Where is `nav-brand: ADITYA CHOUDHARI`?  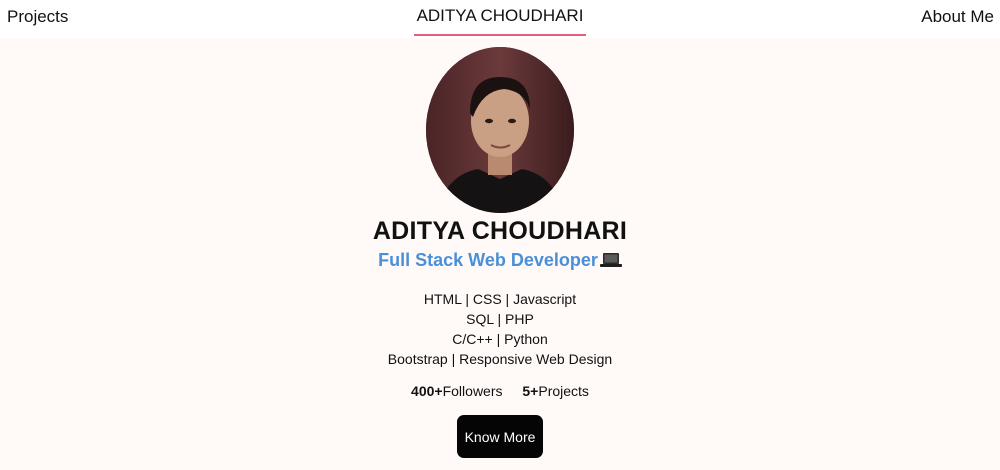 nav-brand: ADITYA CHOUDHARI is located at coordinates (500, 18).